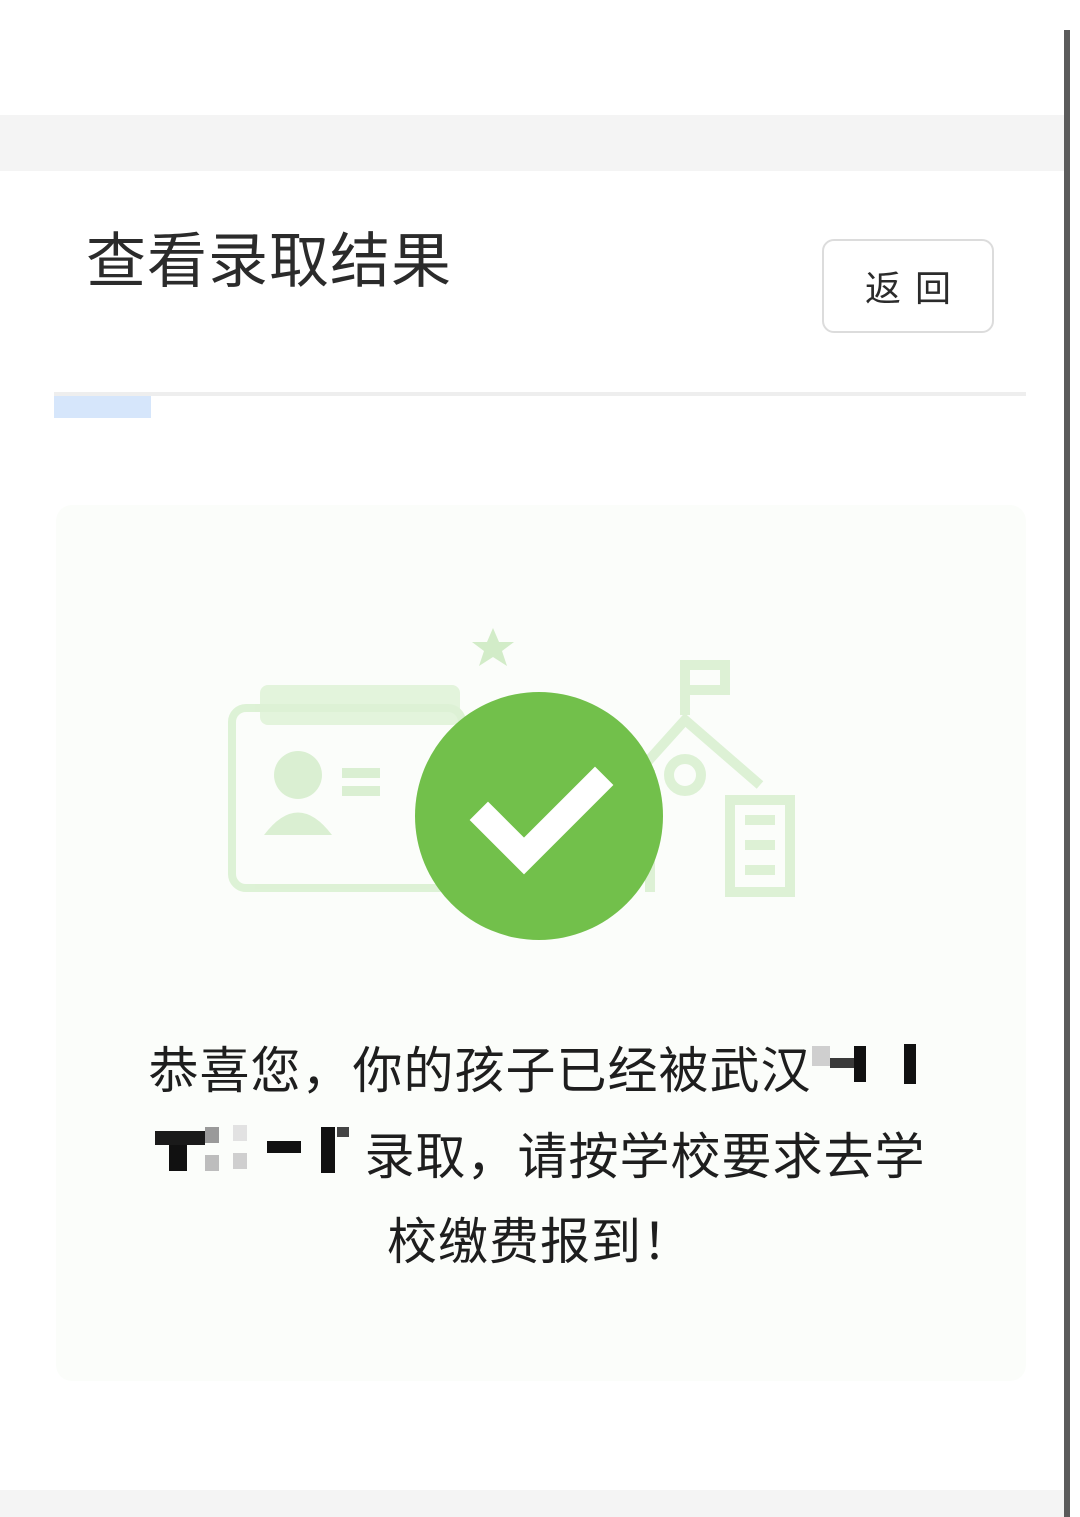  I want to click on admission-message: 恭喜您，你的孩子已经被武汉 录取，请按学校要求去学 校缴费报到！, so click(540, 1156).